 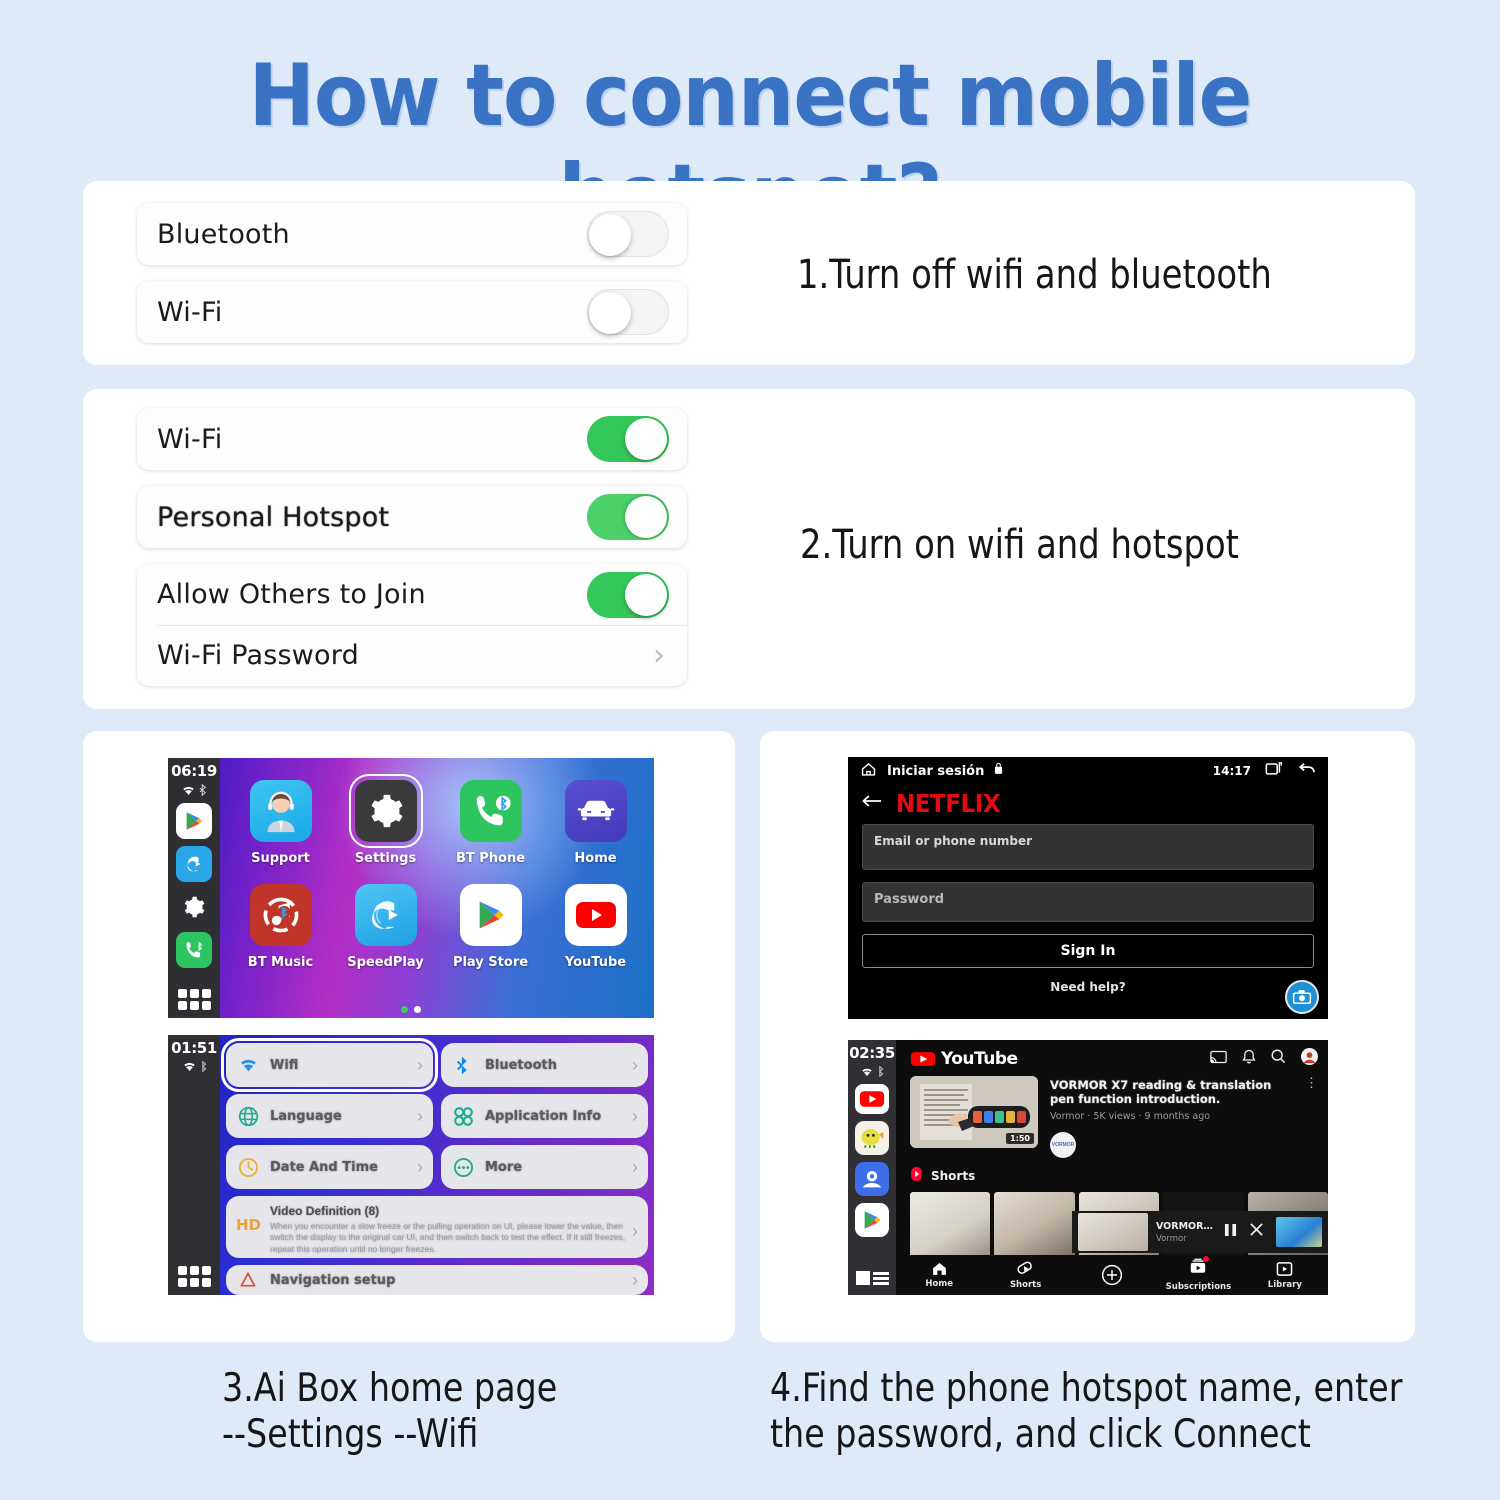 What do you see at coordinates (628, 594) in the screenshot?
I see `allow-others-toggle` at bounding box center [628, 594].